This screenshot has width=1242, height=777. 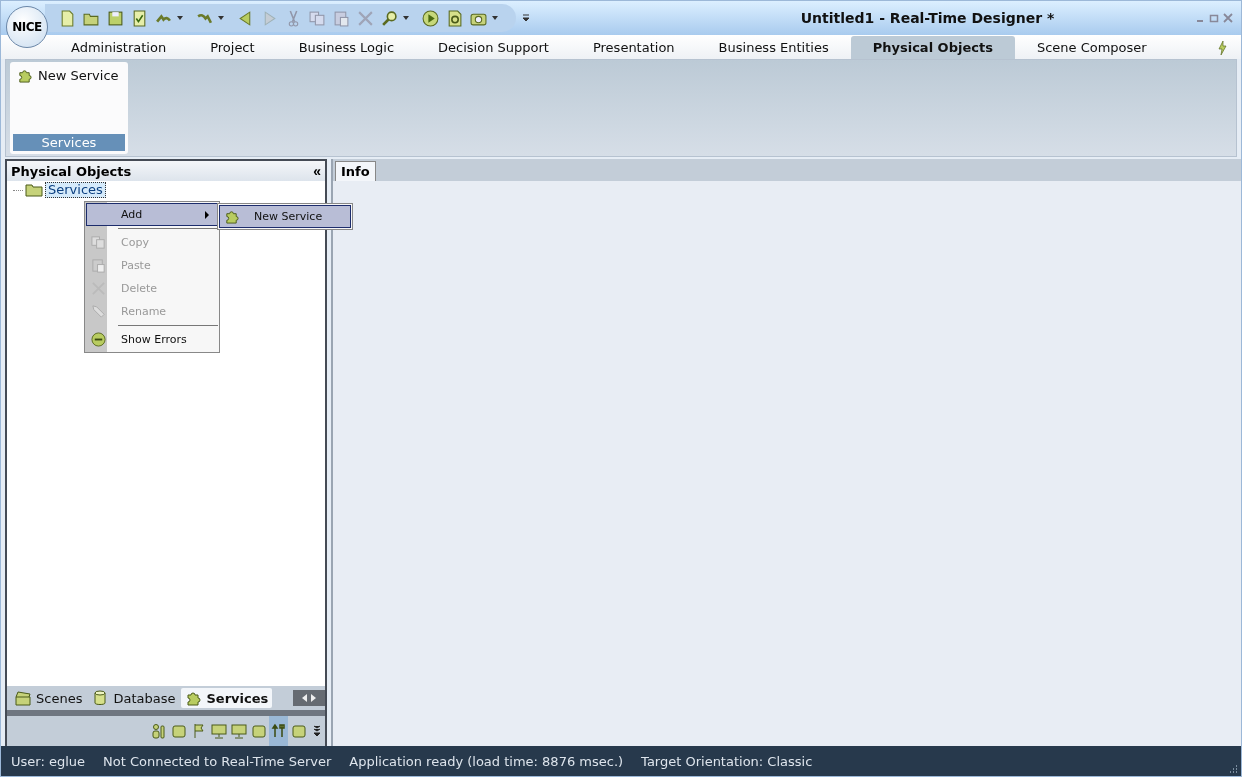 I want to click on play-icon, so click(x=430, y=18).